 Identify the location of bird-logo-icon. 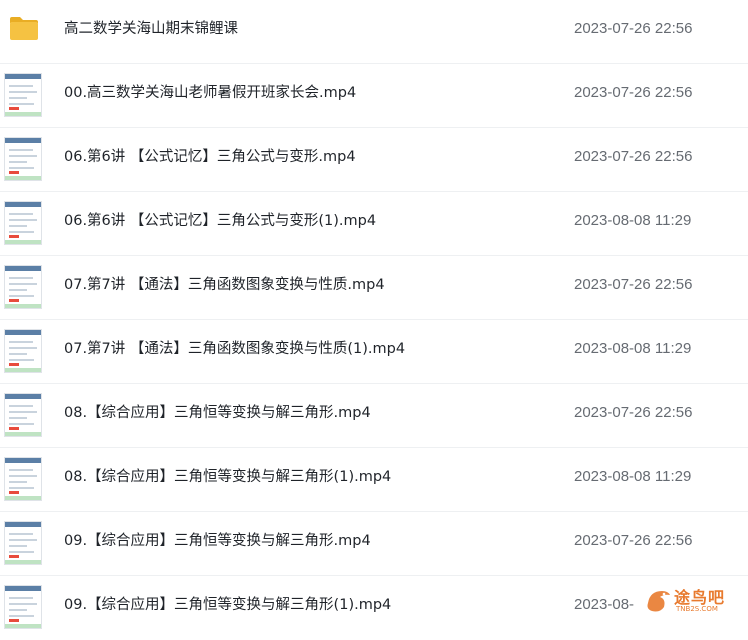
(658, 601).